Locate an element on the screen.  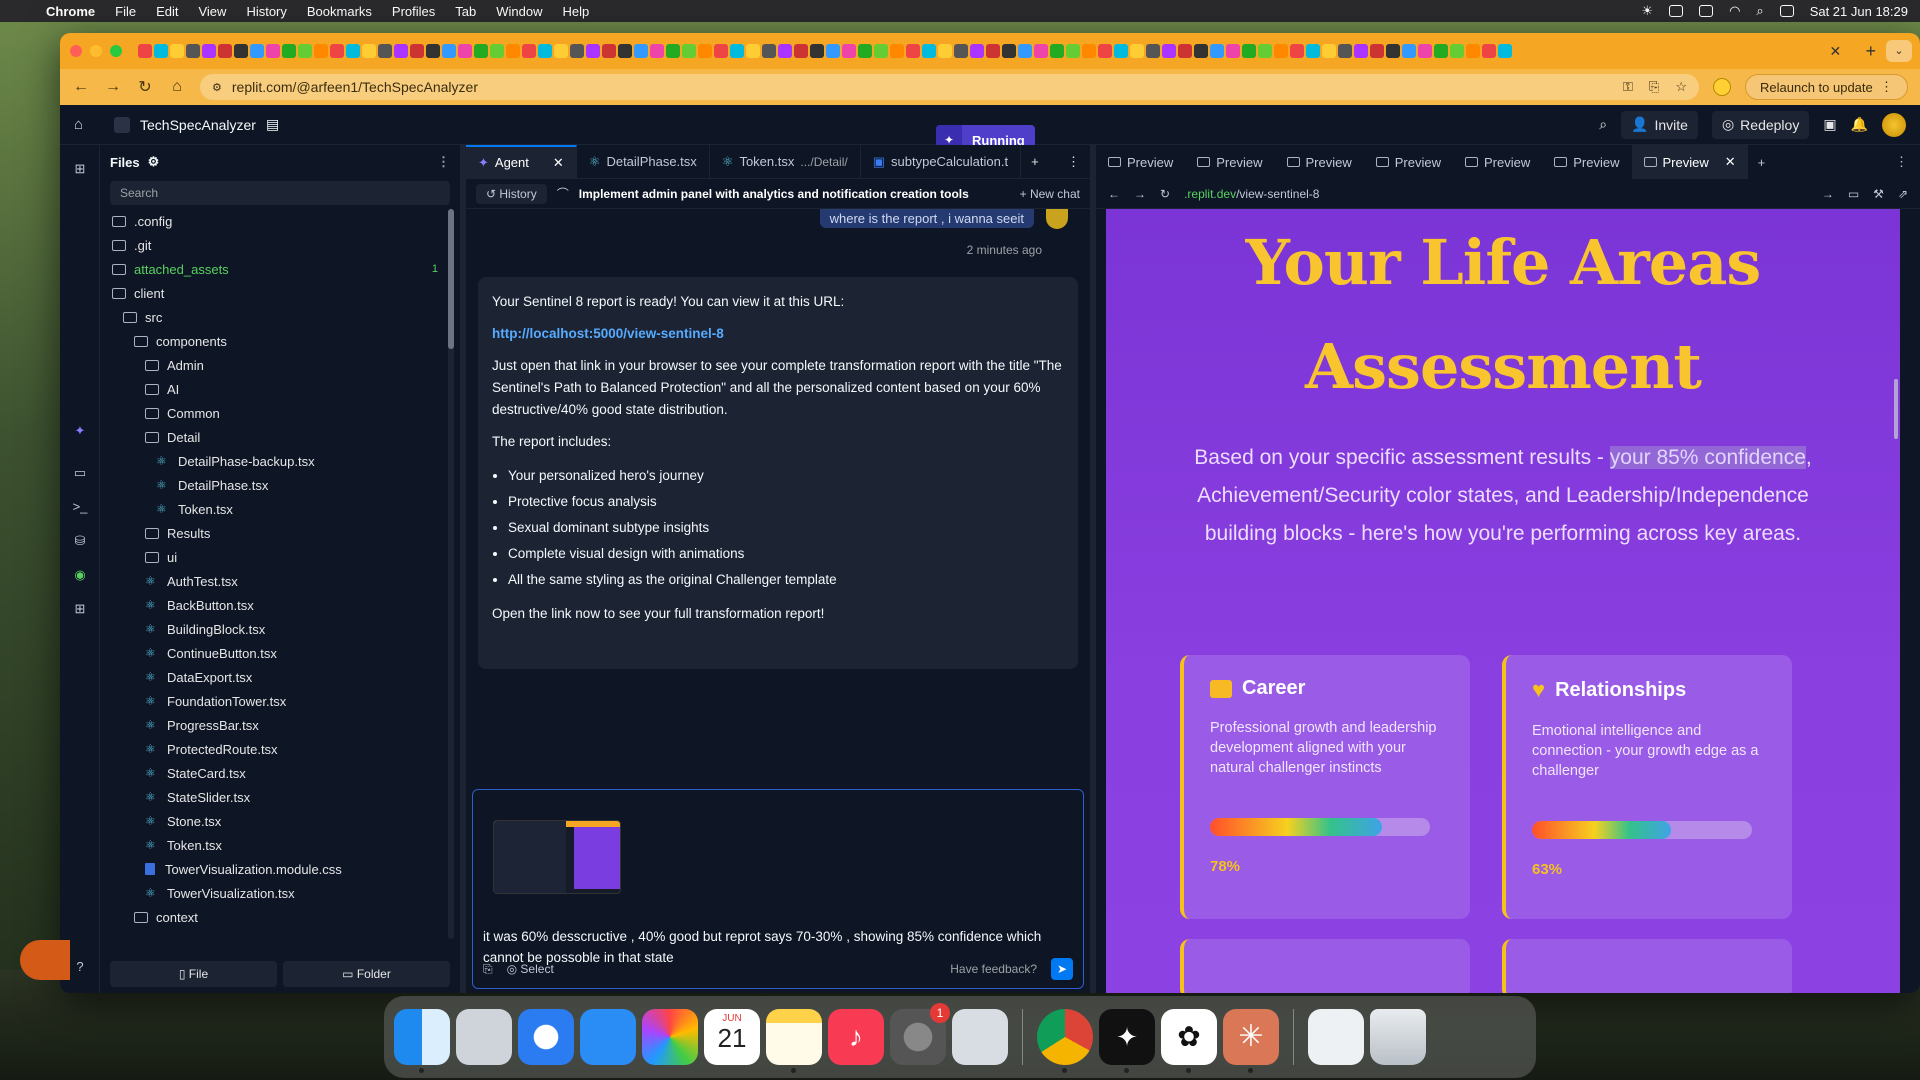
menu-tab: Tab is located at coordinates (465, 11).